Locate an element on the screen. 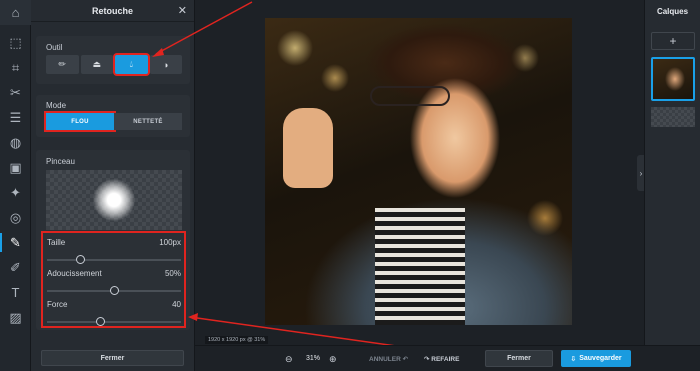  brush-preview-dot is located at coordinates (114, 200).